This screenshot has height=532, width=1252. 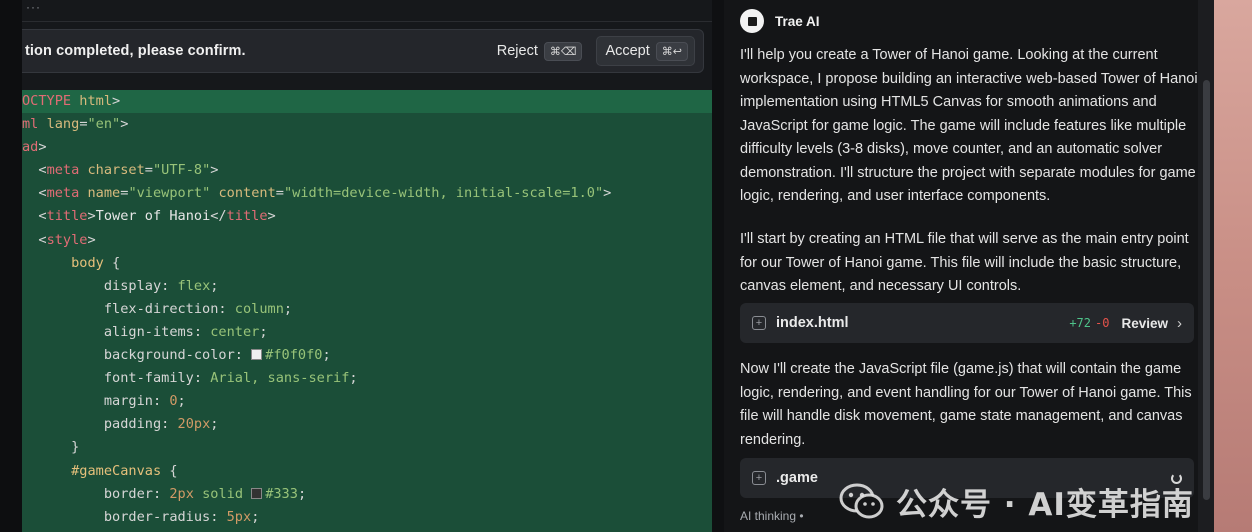 What do you see at coordinates (185, 331) in the screenshot?
I see `code-line: align-items: center;` at bounding box center [185, 331].